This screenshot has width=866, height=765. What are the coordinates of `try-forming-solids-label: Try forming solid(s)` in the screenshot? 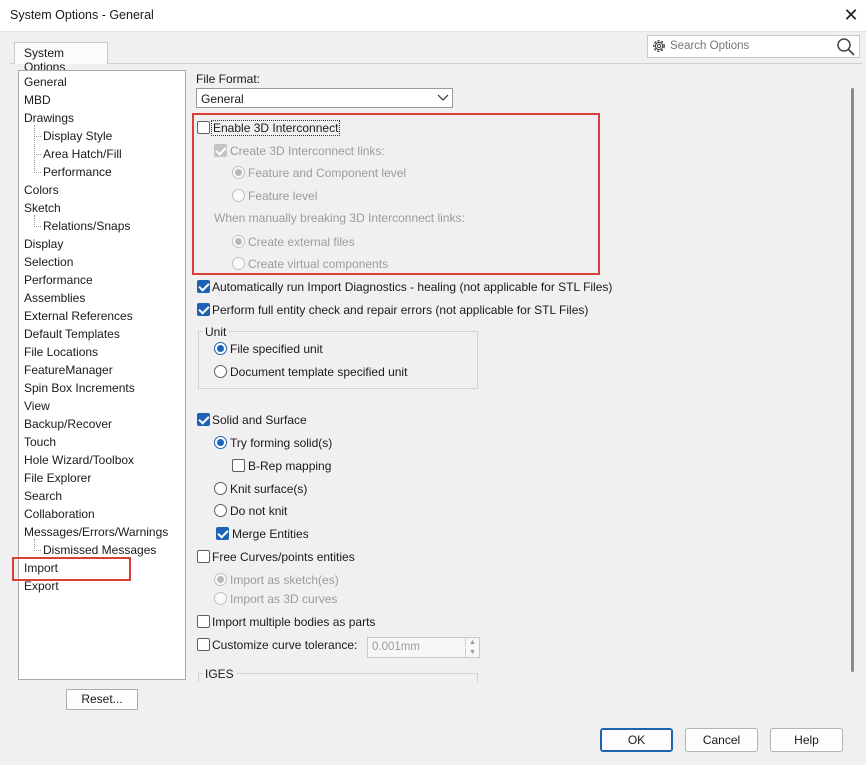 It's located at (281, 443).